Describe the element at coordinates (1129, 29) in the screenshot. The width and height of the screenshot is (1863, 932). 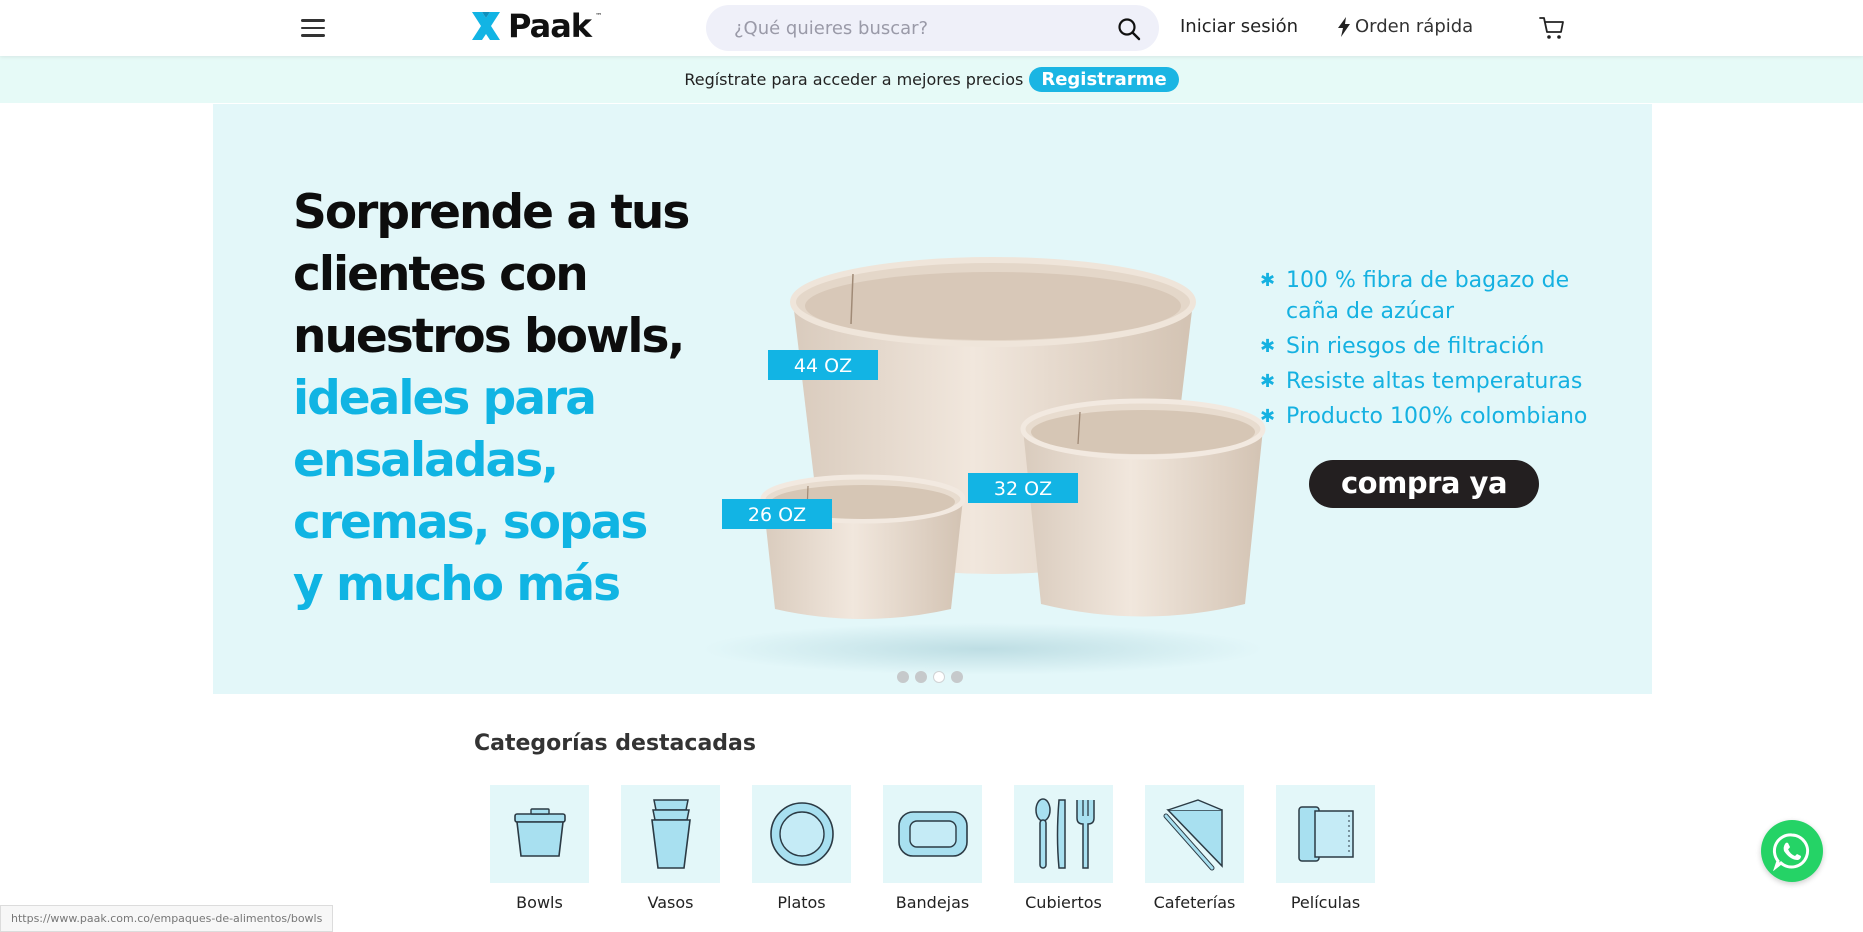
I see `search-icon` at that location.